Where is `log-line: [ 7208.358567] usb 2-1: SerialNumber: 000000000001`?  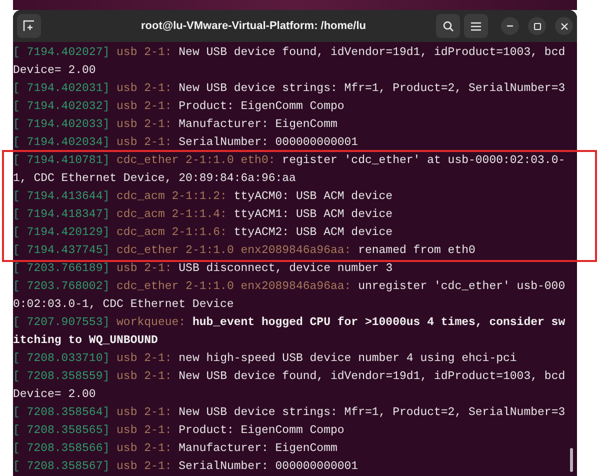
log-line: [ 7208.358567] usb 2-1: SerialNumber: 000000000001 is located at coordinates (186, 467).